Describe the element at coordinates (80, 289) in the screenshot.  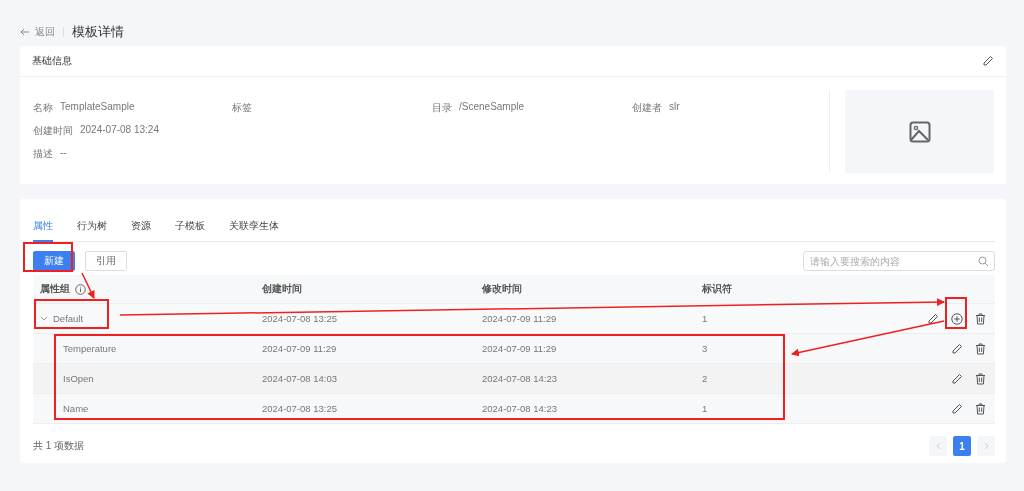
I see `info-icon` at that location.